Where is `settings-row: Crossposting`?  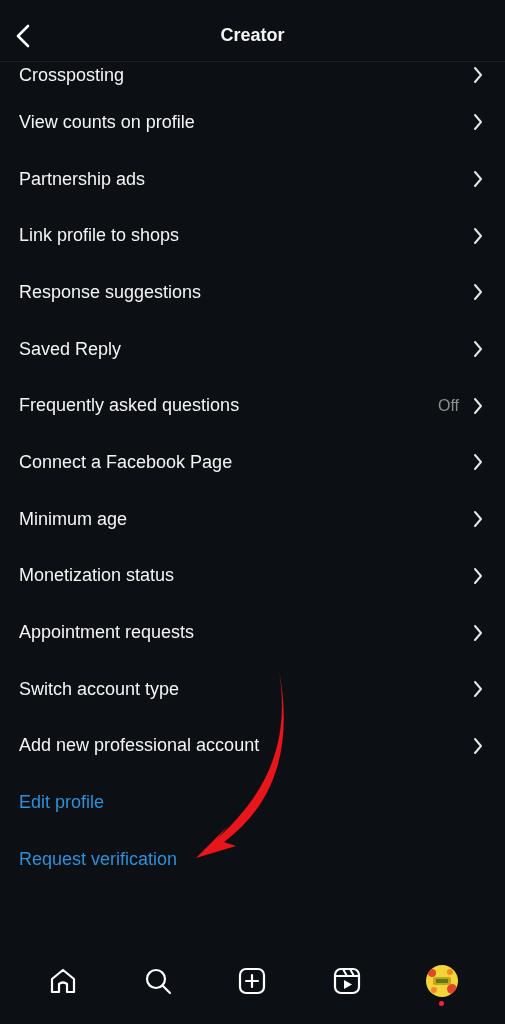 settings-row: Crossposting is located at coordinates (252, 78).